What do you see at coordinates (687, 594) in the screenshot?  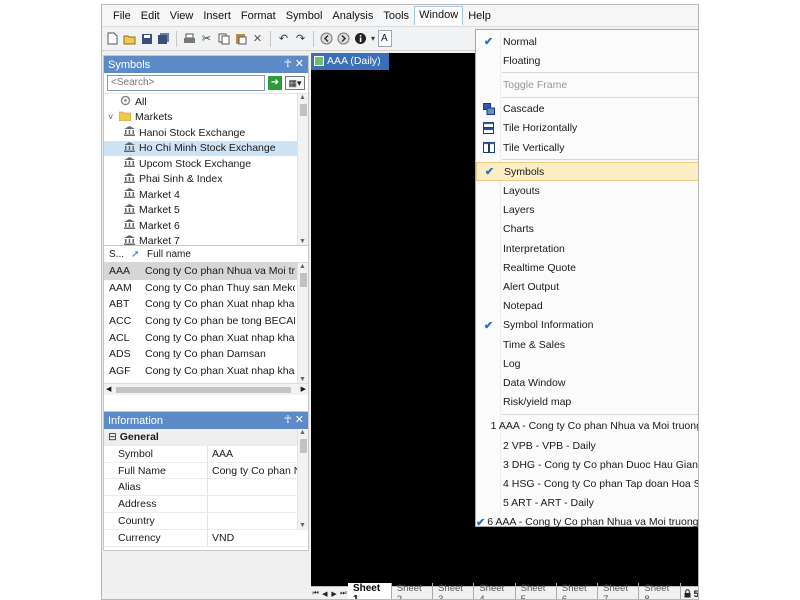 I see `lock-icon` at bounding box center [687, 594].